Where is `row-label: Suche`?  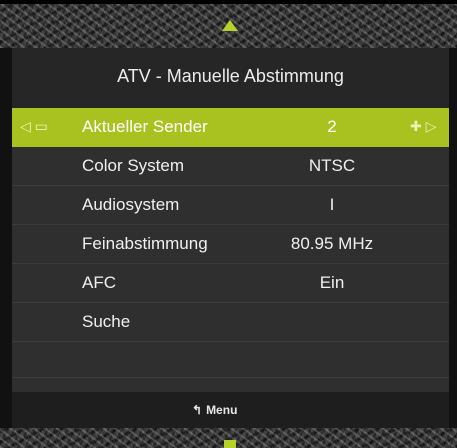
row-label: Suche is located at coordinates (106, 321).